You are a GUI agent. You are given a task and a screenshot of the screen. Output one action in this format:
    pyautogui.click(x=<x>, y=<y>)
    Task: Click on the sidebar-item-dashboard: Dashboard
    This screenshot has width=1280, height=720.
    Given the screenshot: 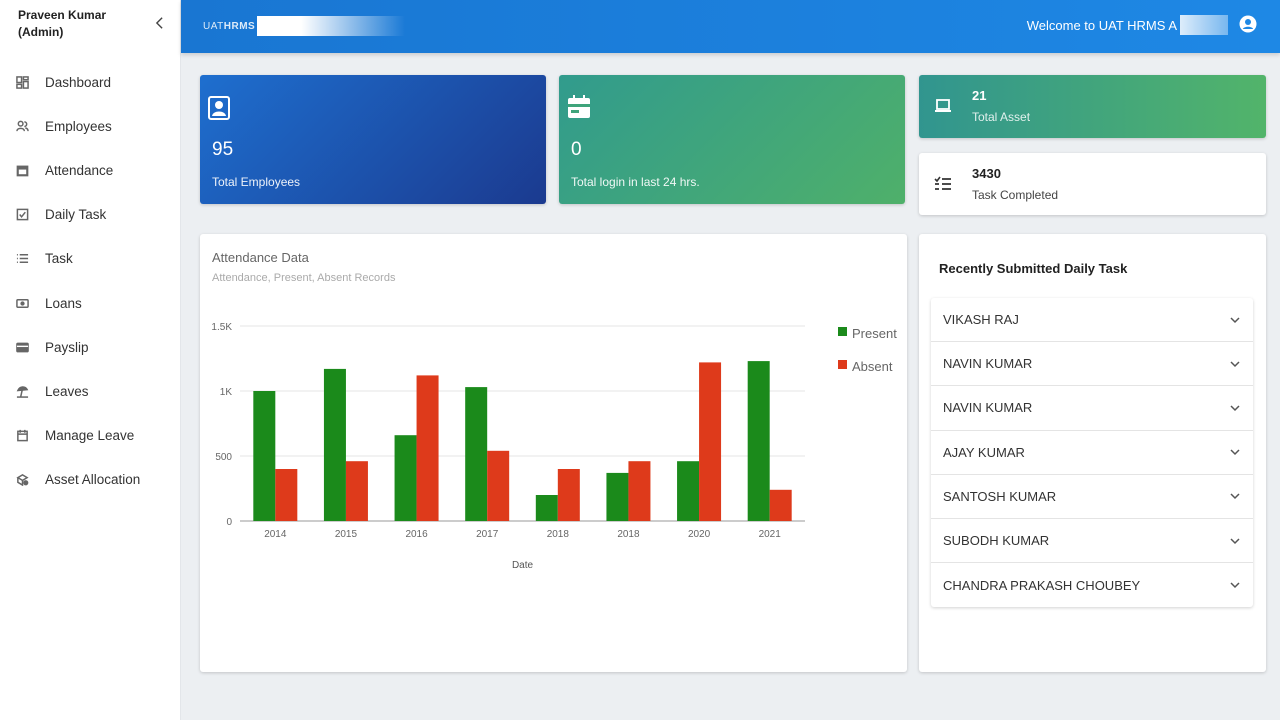 What is the action you would take?
    pyautogui.click(x=90, y=82)
    